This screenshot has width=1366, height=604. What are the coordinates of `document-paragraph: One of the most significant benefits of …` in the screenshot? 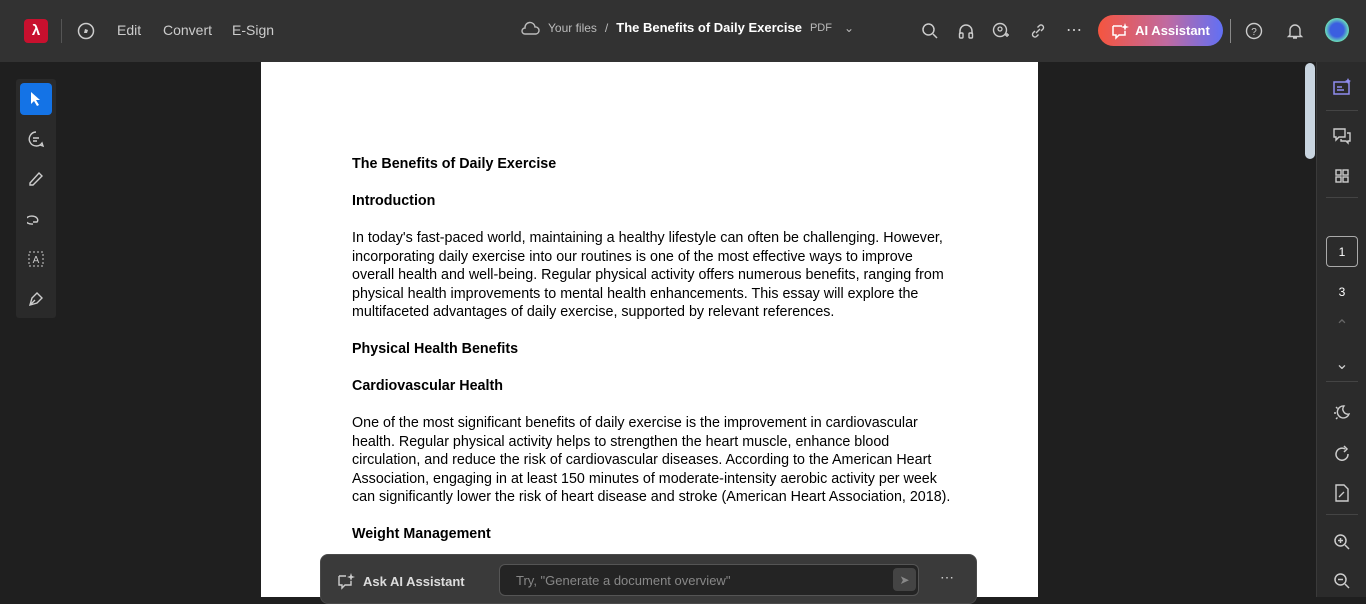 It's located at (651, 460).